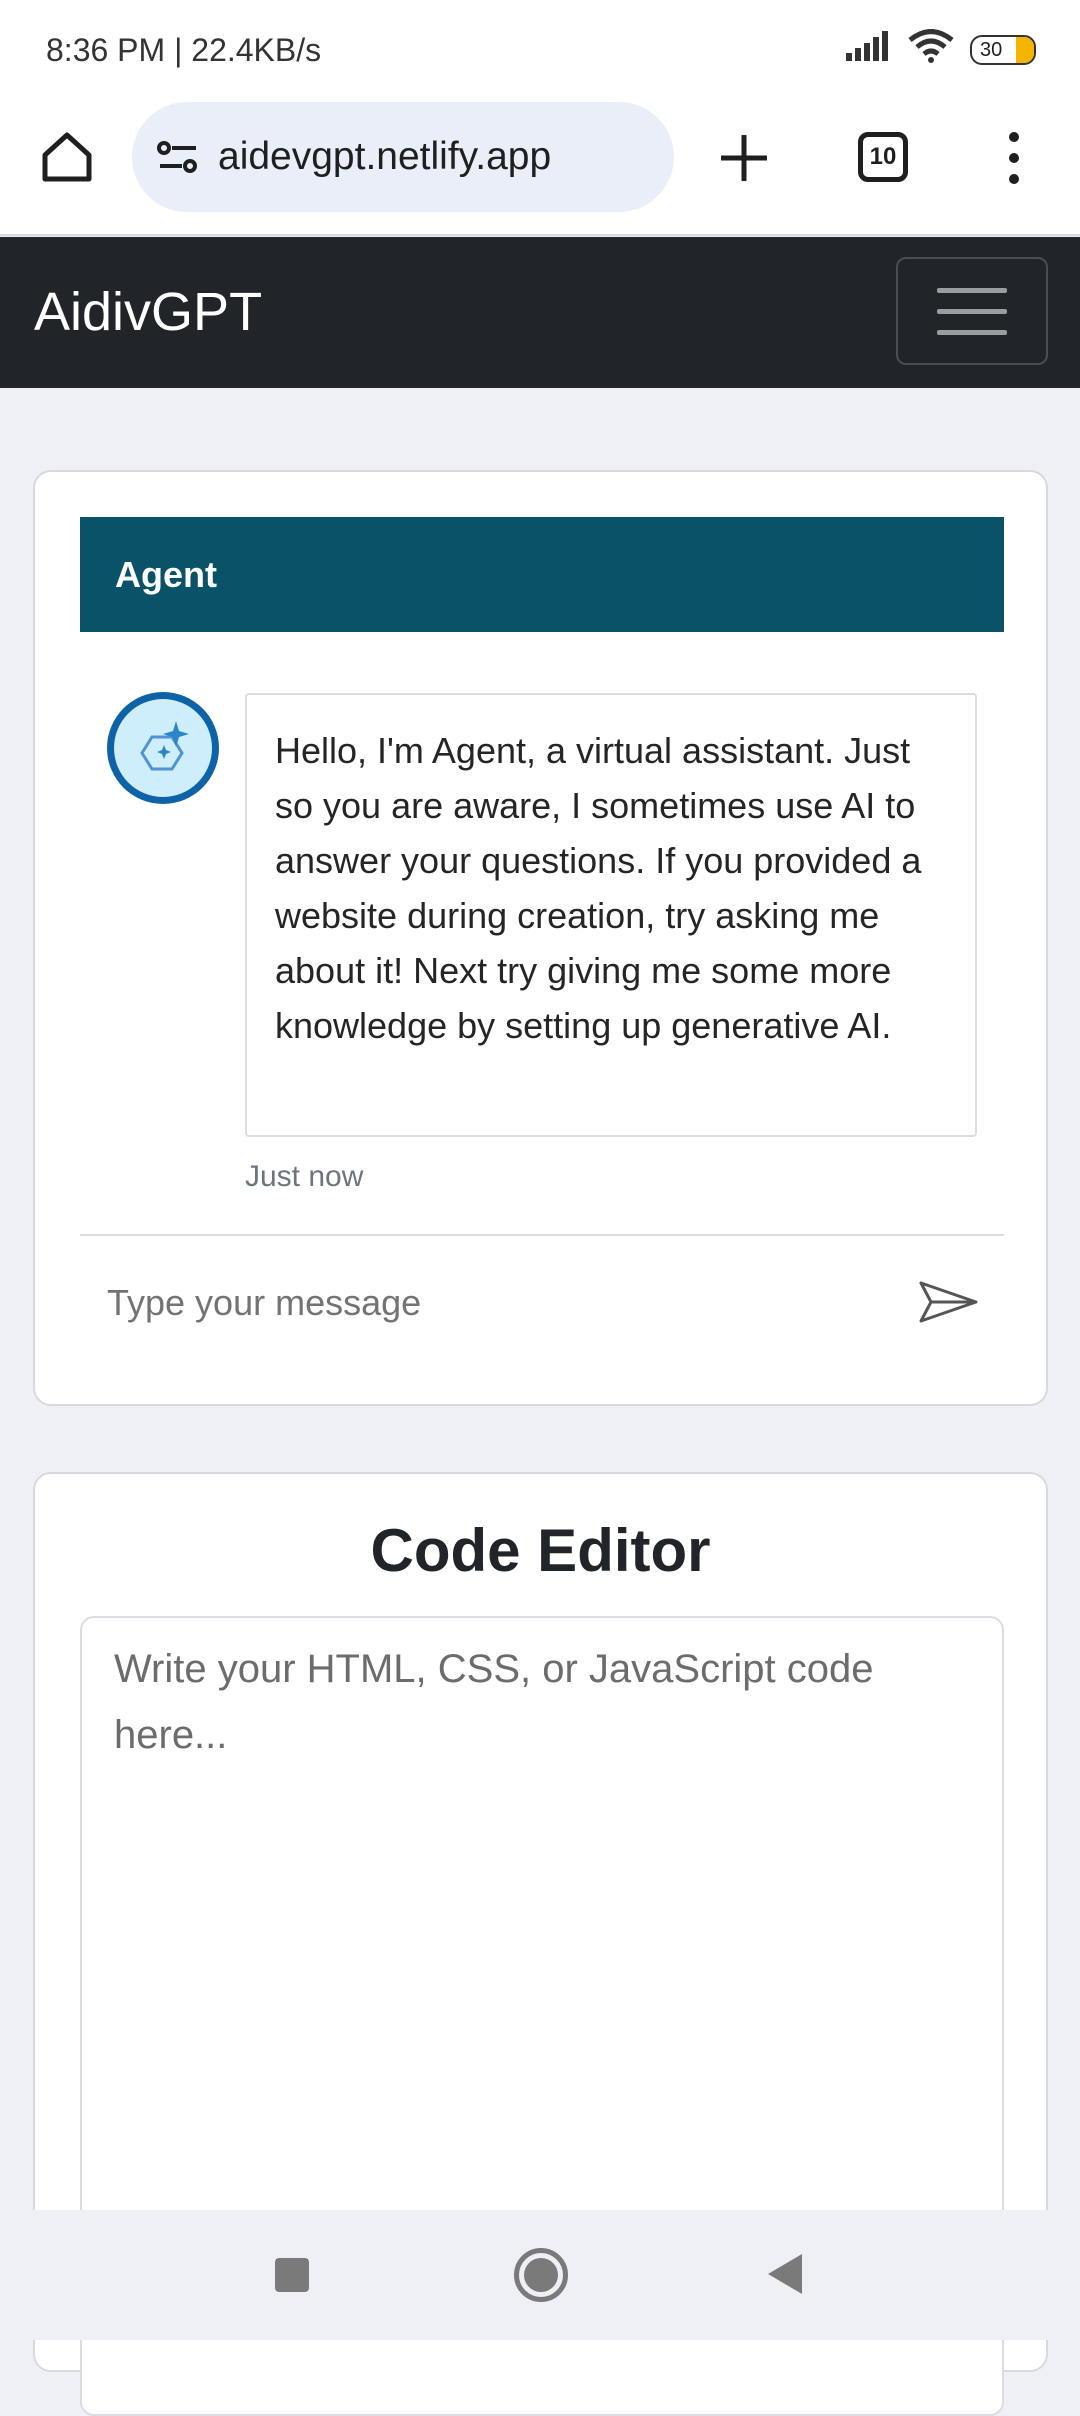 The width and height of the screenshot is (1080, 2416). I want to click on send-button, so click(949, 1302).